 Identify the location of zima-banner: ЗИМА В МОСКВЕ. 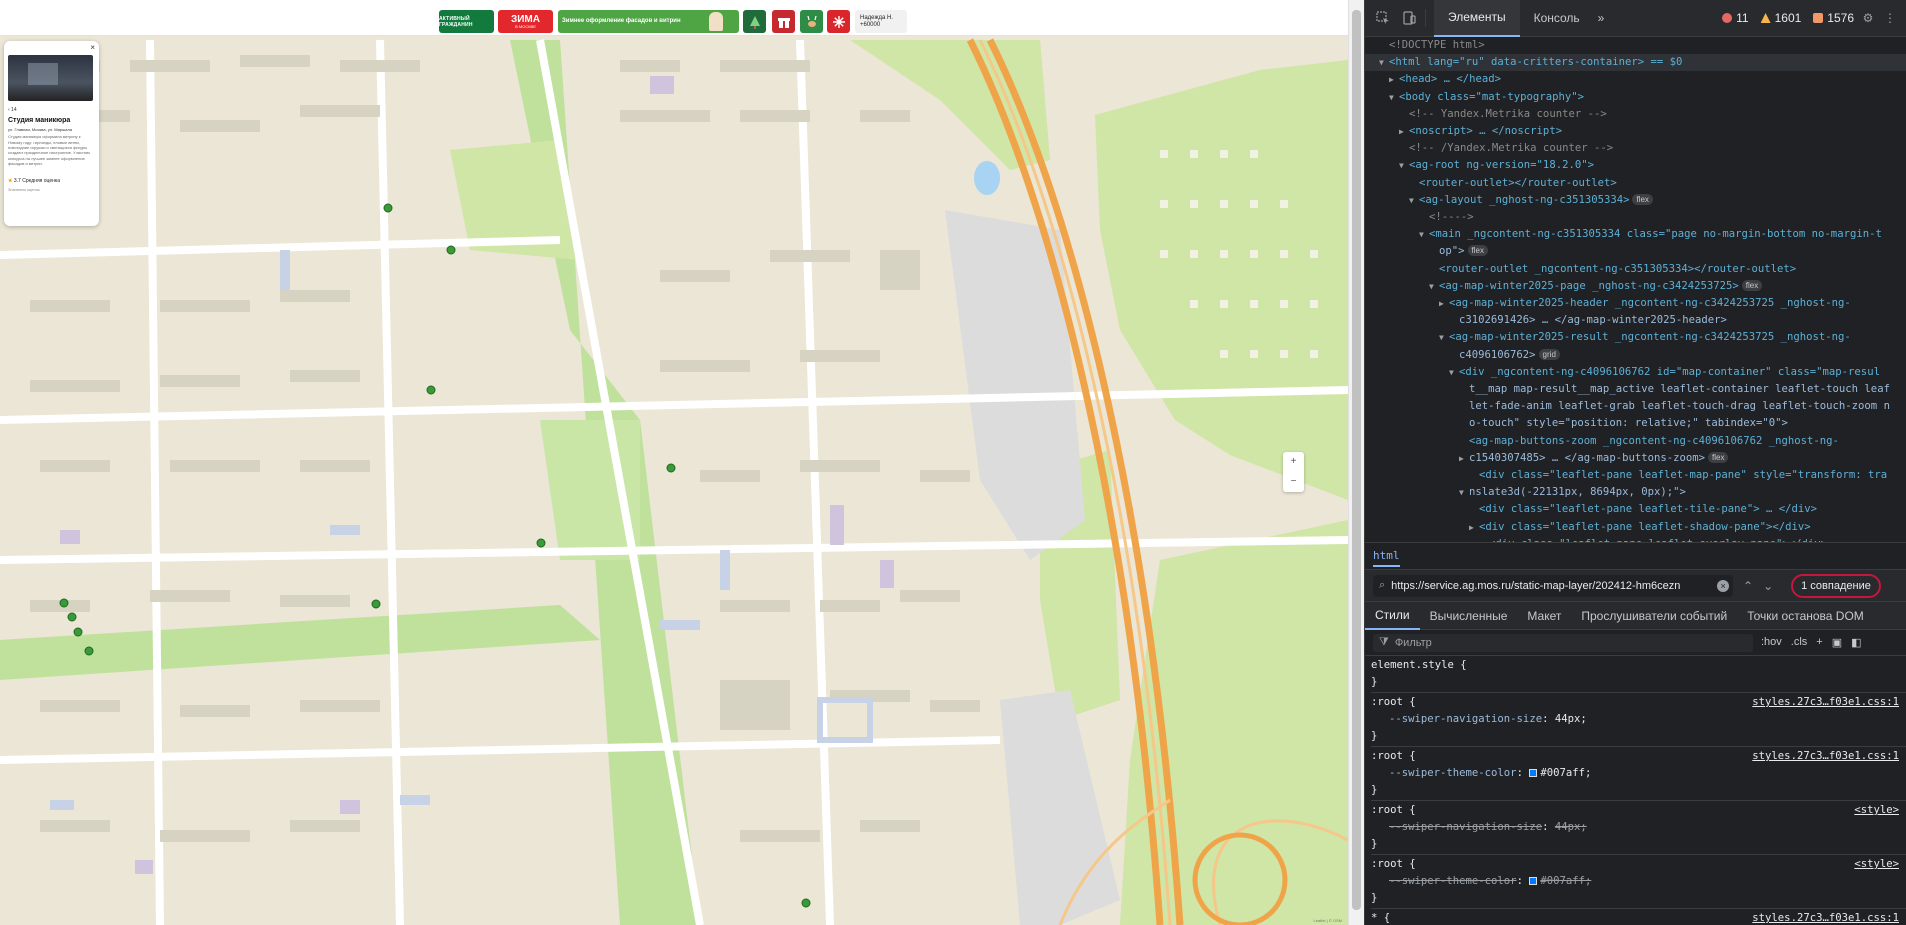
(525, 21).